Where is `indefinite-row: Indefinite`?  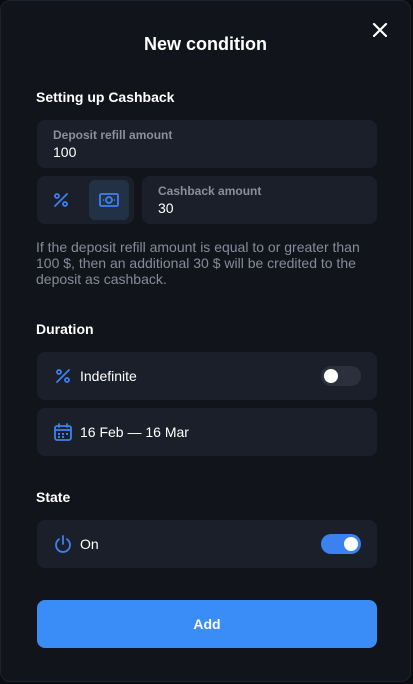
indefinite-row: Indefinite is located at coordinates (207, 376).